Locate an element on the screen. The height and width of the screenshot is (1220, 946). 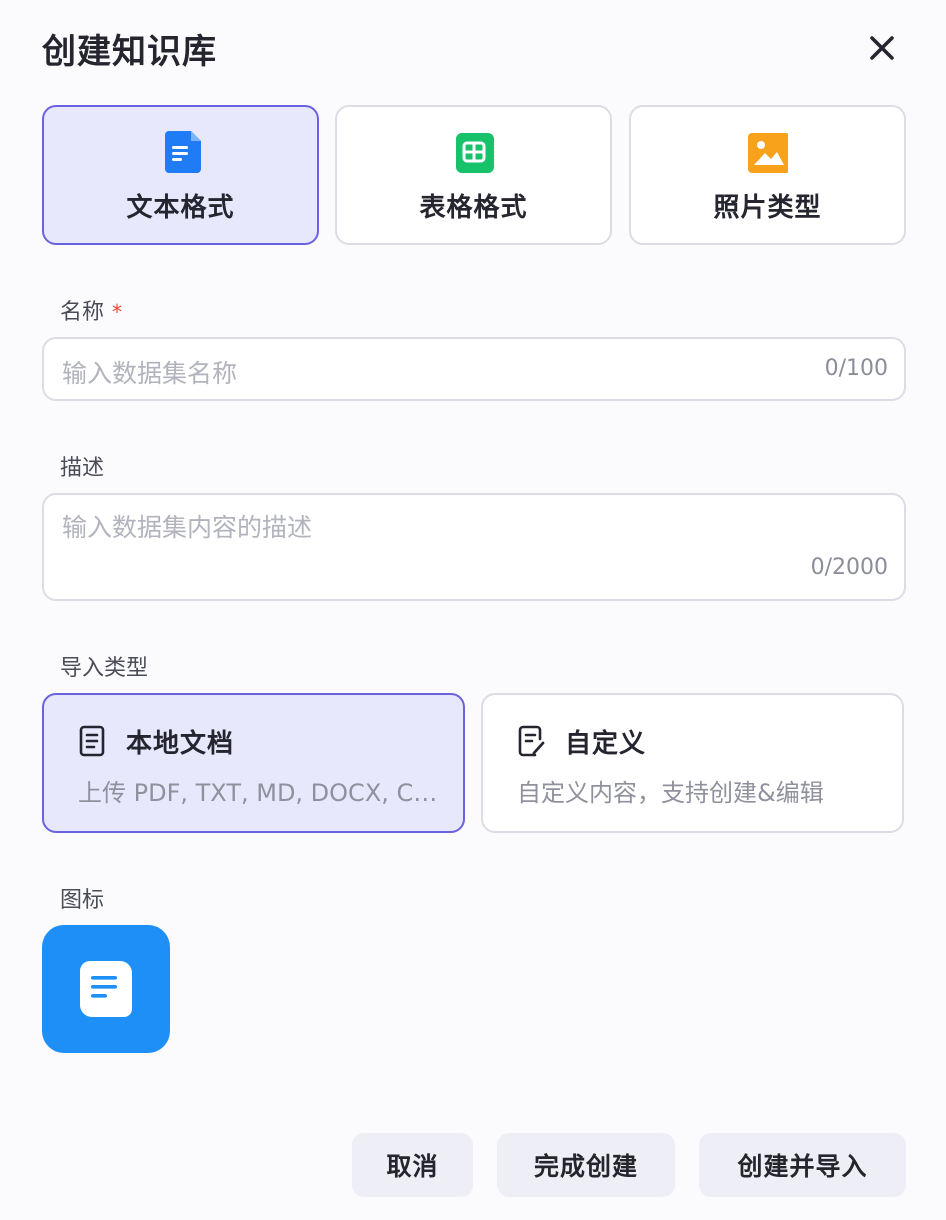
name-char-counter: 0/100 is located at coordinates (856, 368).